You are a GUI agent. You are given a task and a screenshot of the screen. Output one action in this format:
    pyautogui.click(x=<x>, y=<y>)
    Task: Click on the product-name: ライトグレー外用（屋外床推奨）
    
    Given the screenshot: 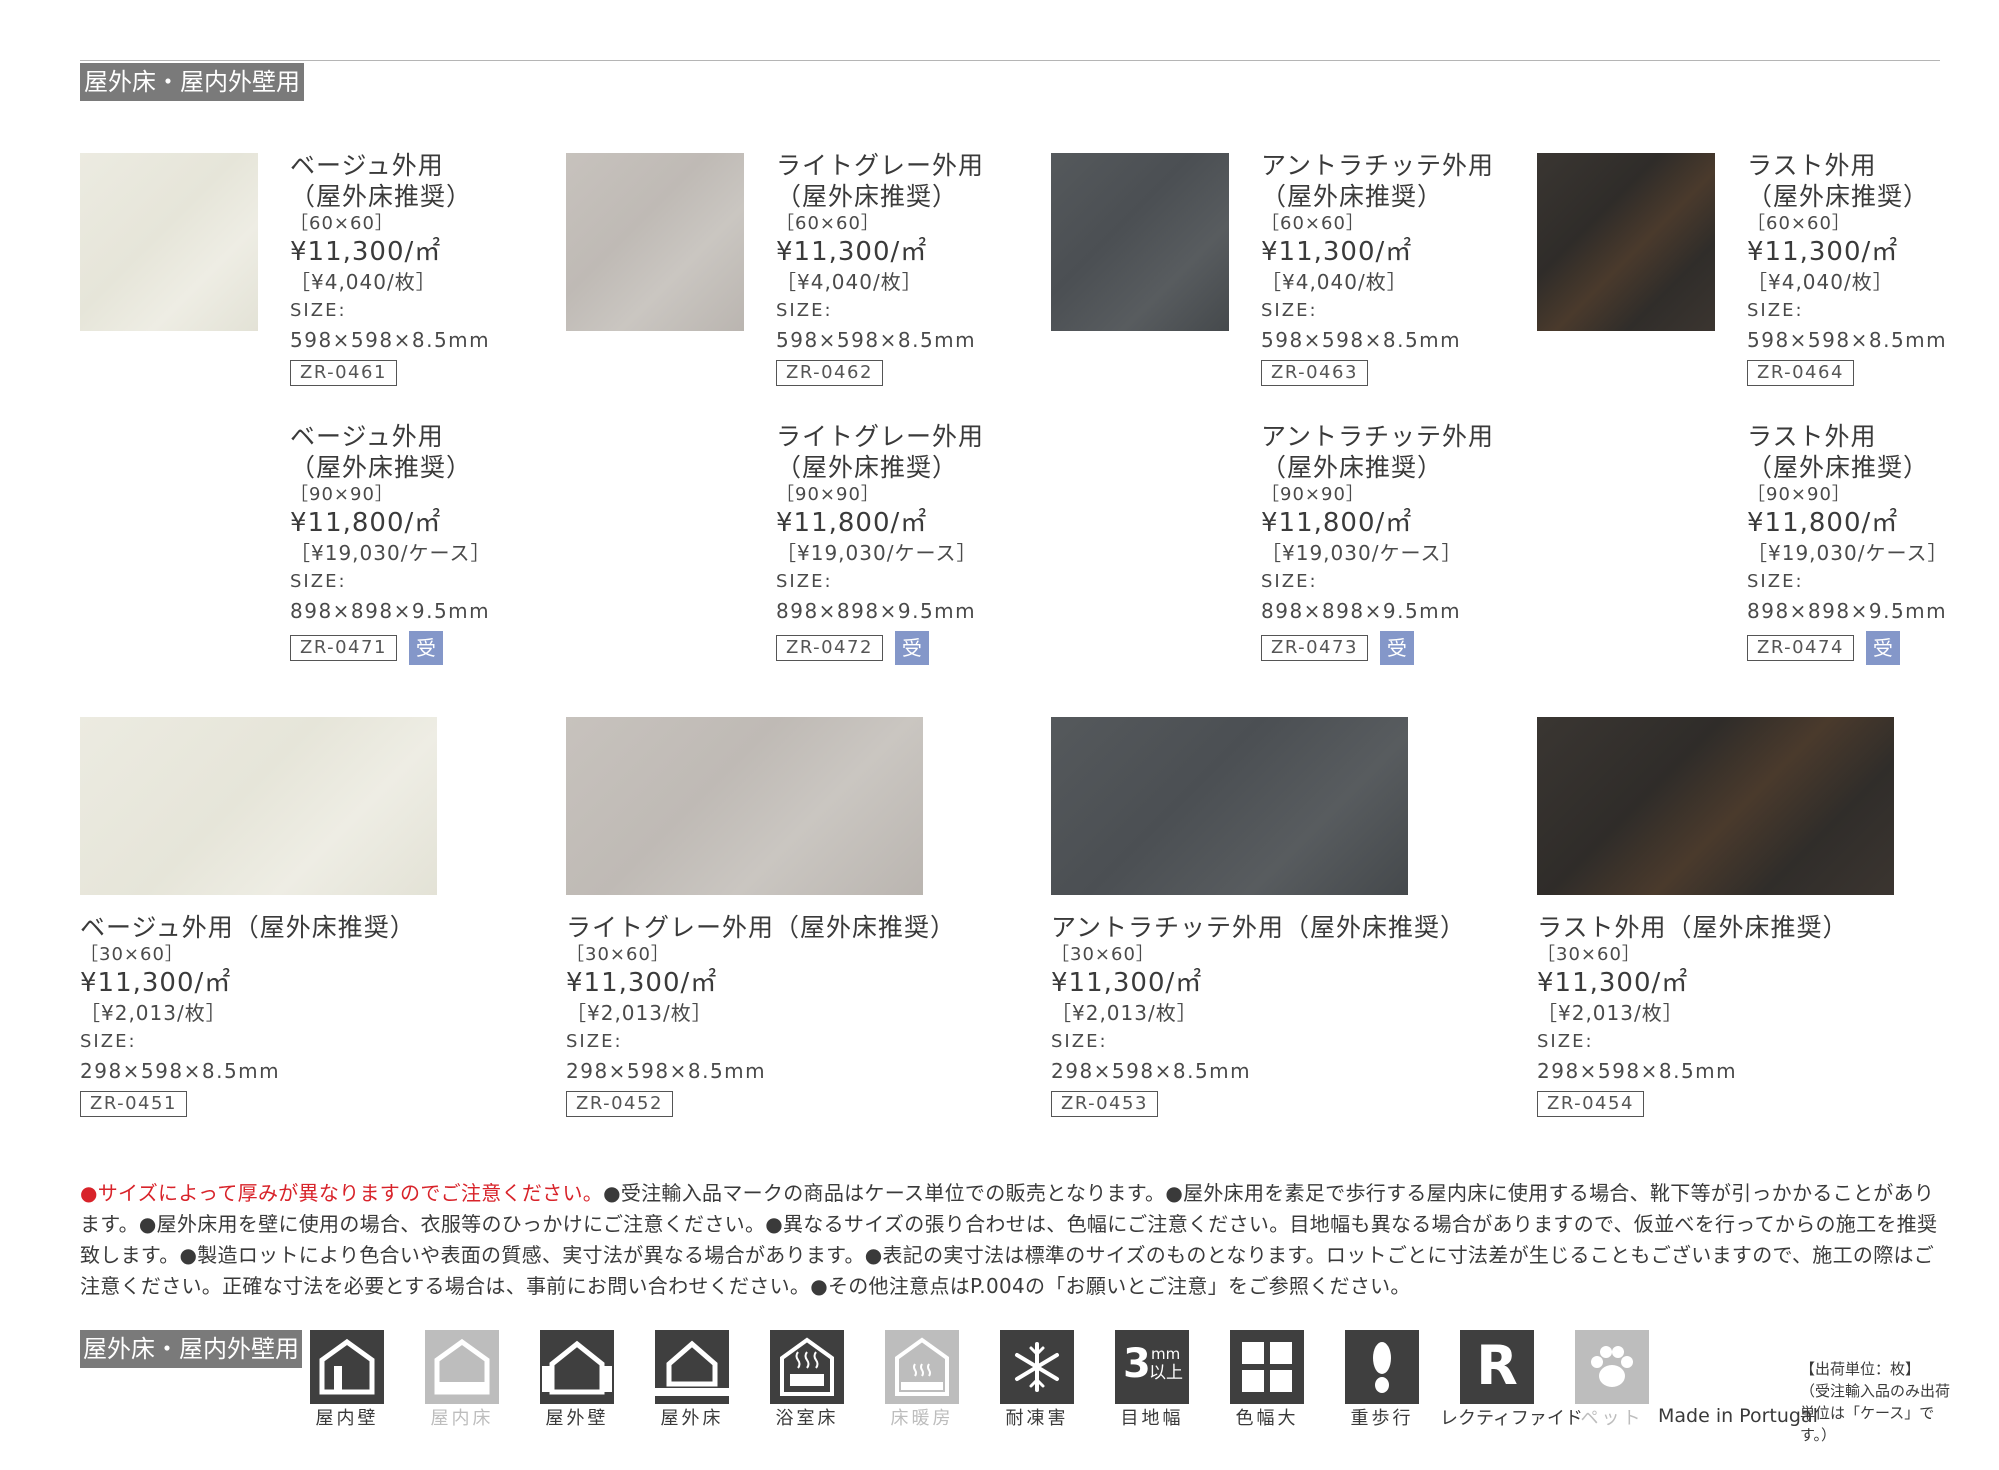 What is the action you would take?
    pyautogui.click(x=761, y=927)
    